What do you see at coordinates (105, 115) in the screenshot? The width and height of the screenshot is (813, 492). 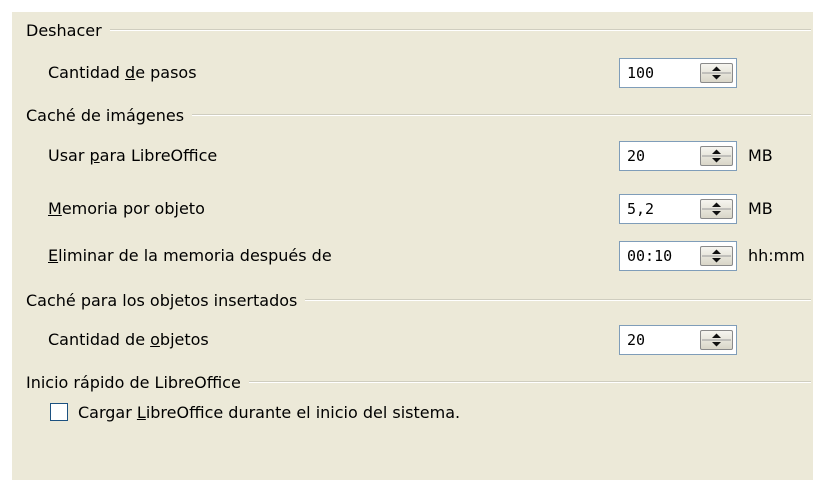 I see `section-image-cache-title: Caché de imágenes` at bounding box center [105, 115].